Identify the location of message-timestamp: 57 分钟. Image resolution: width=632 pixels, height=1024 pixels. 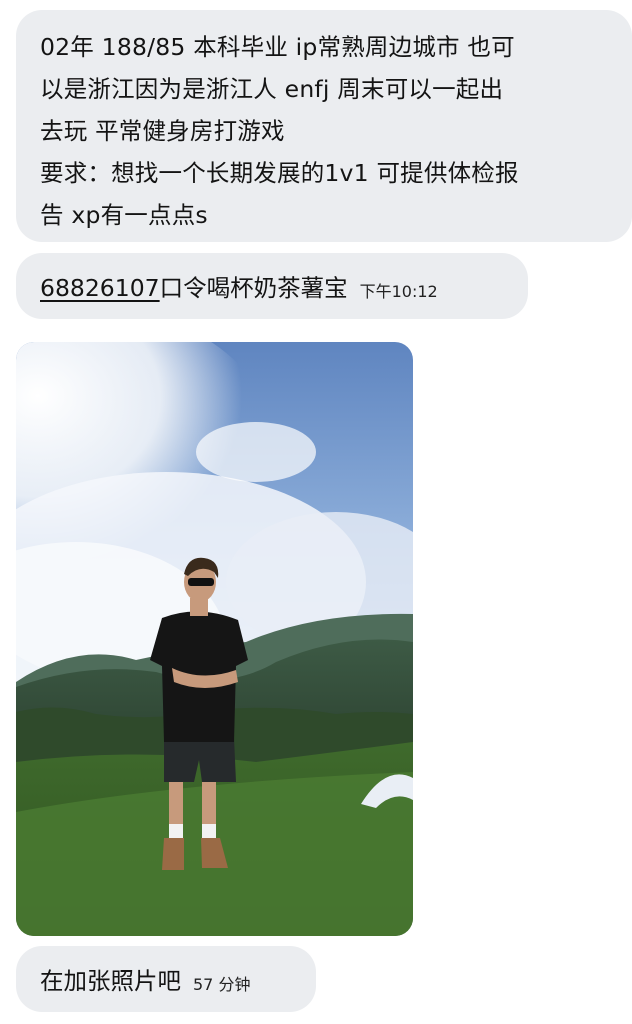
(222, 984).